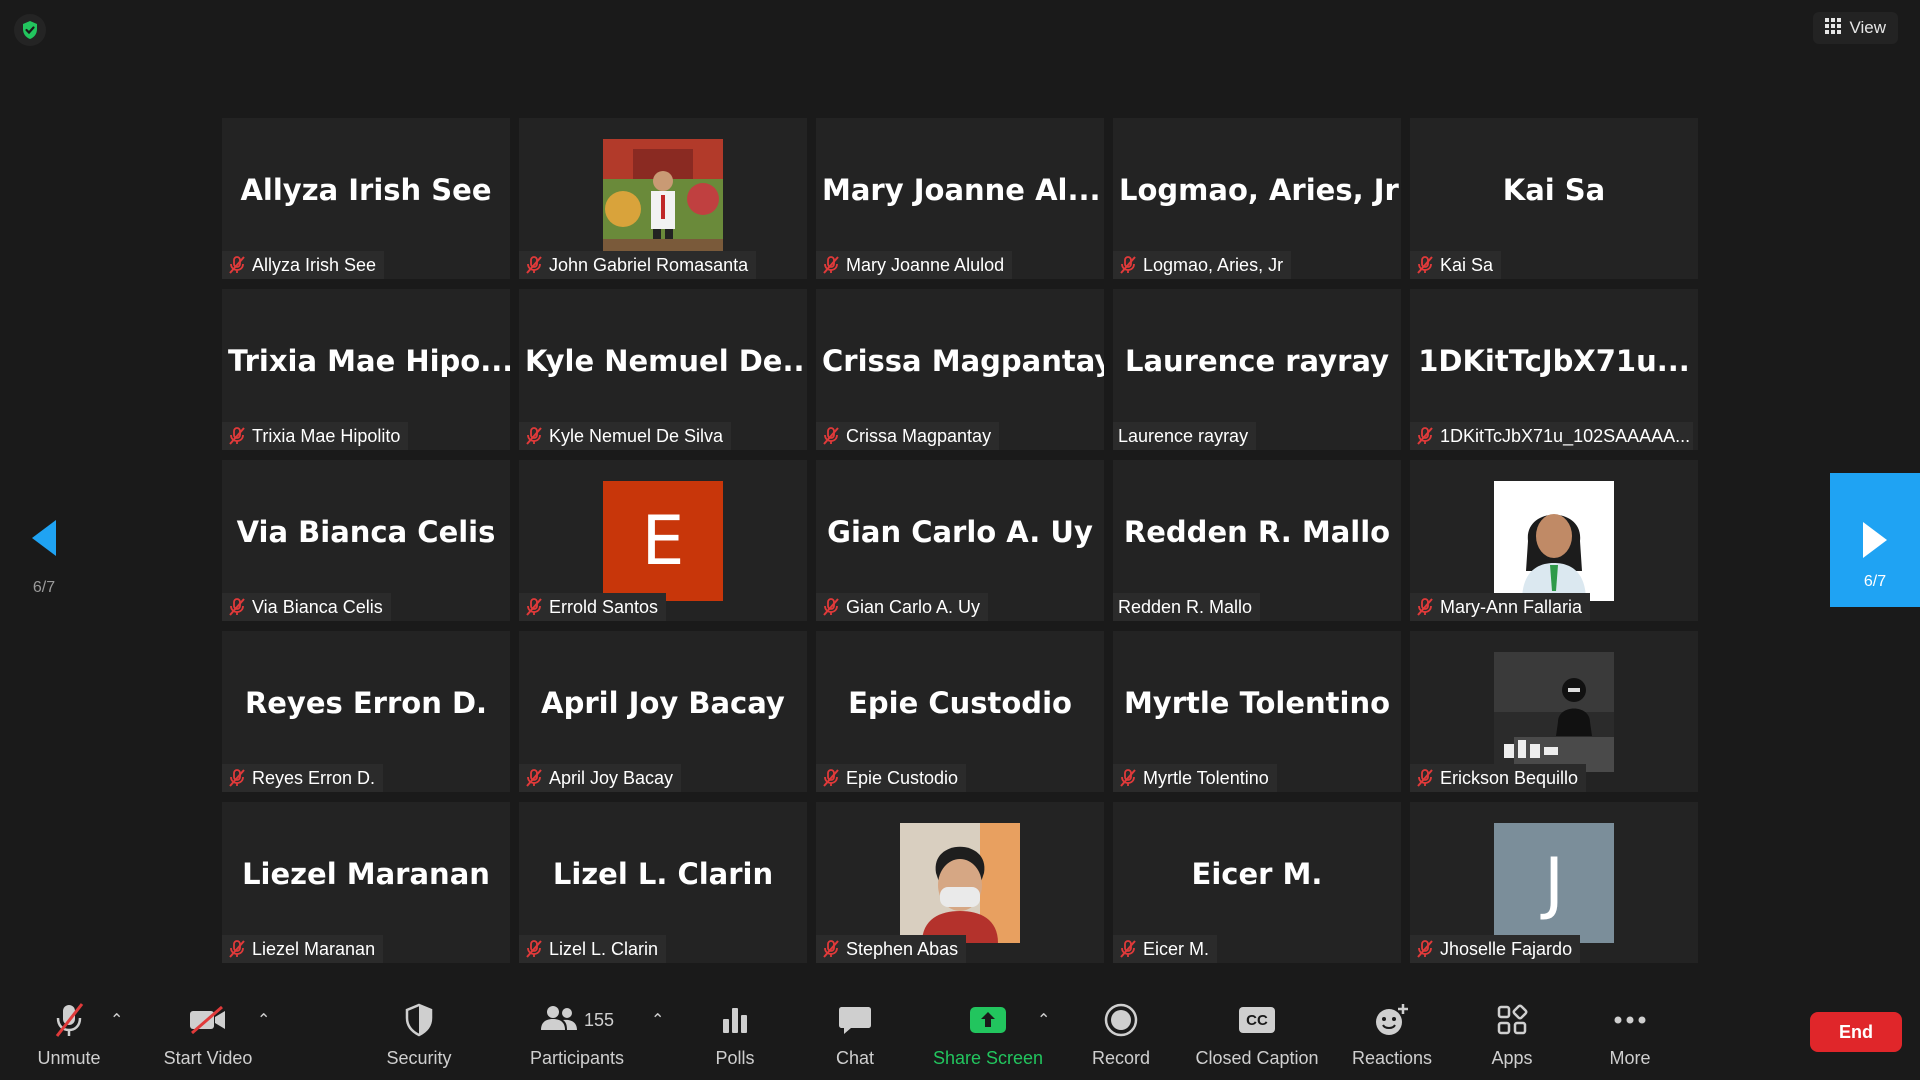  What do you see at coordinates (1165, 949) in the screenshot?
I see `participant-name-tag: Eicer M.` at bounding box center [1165, 949].